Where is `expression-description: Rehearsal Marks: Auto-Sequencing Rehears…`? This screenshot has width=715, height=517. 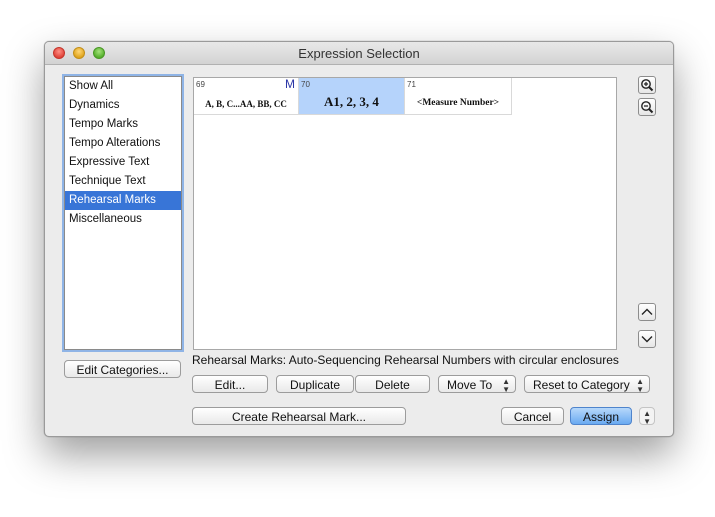
expression-description: Rehearsal Marks: Auto-Sequencing Rehears… is located at coordinates (405, 360).